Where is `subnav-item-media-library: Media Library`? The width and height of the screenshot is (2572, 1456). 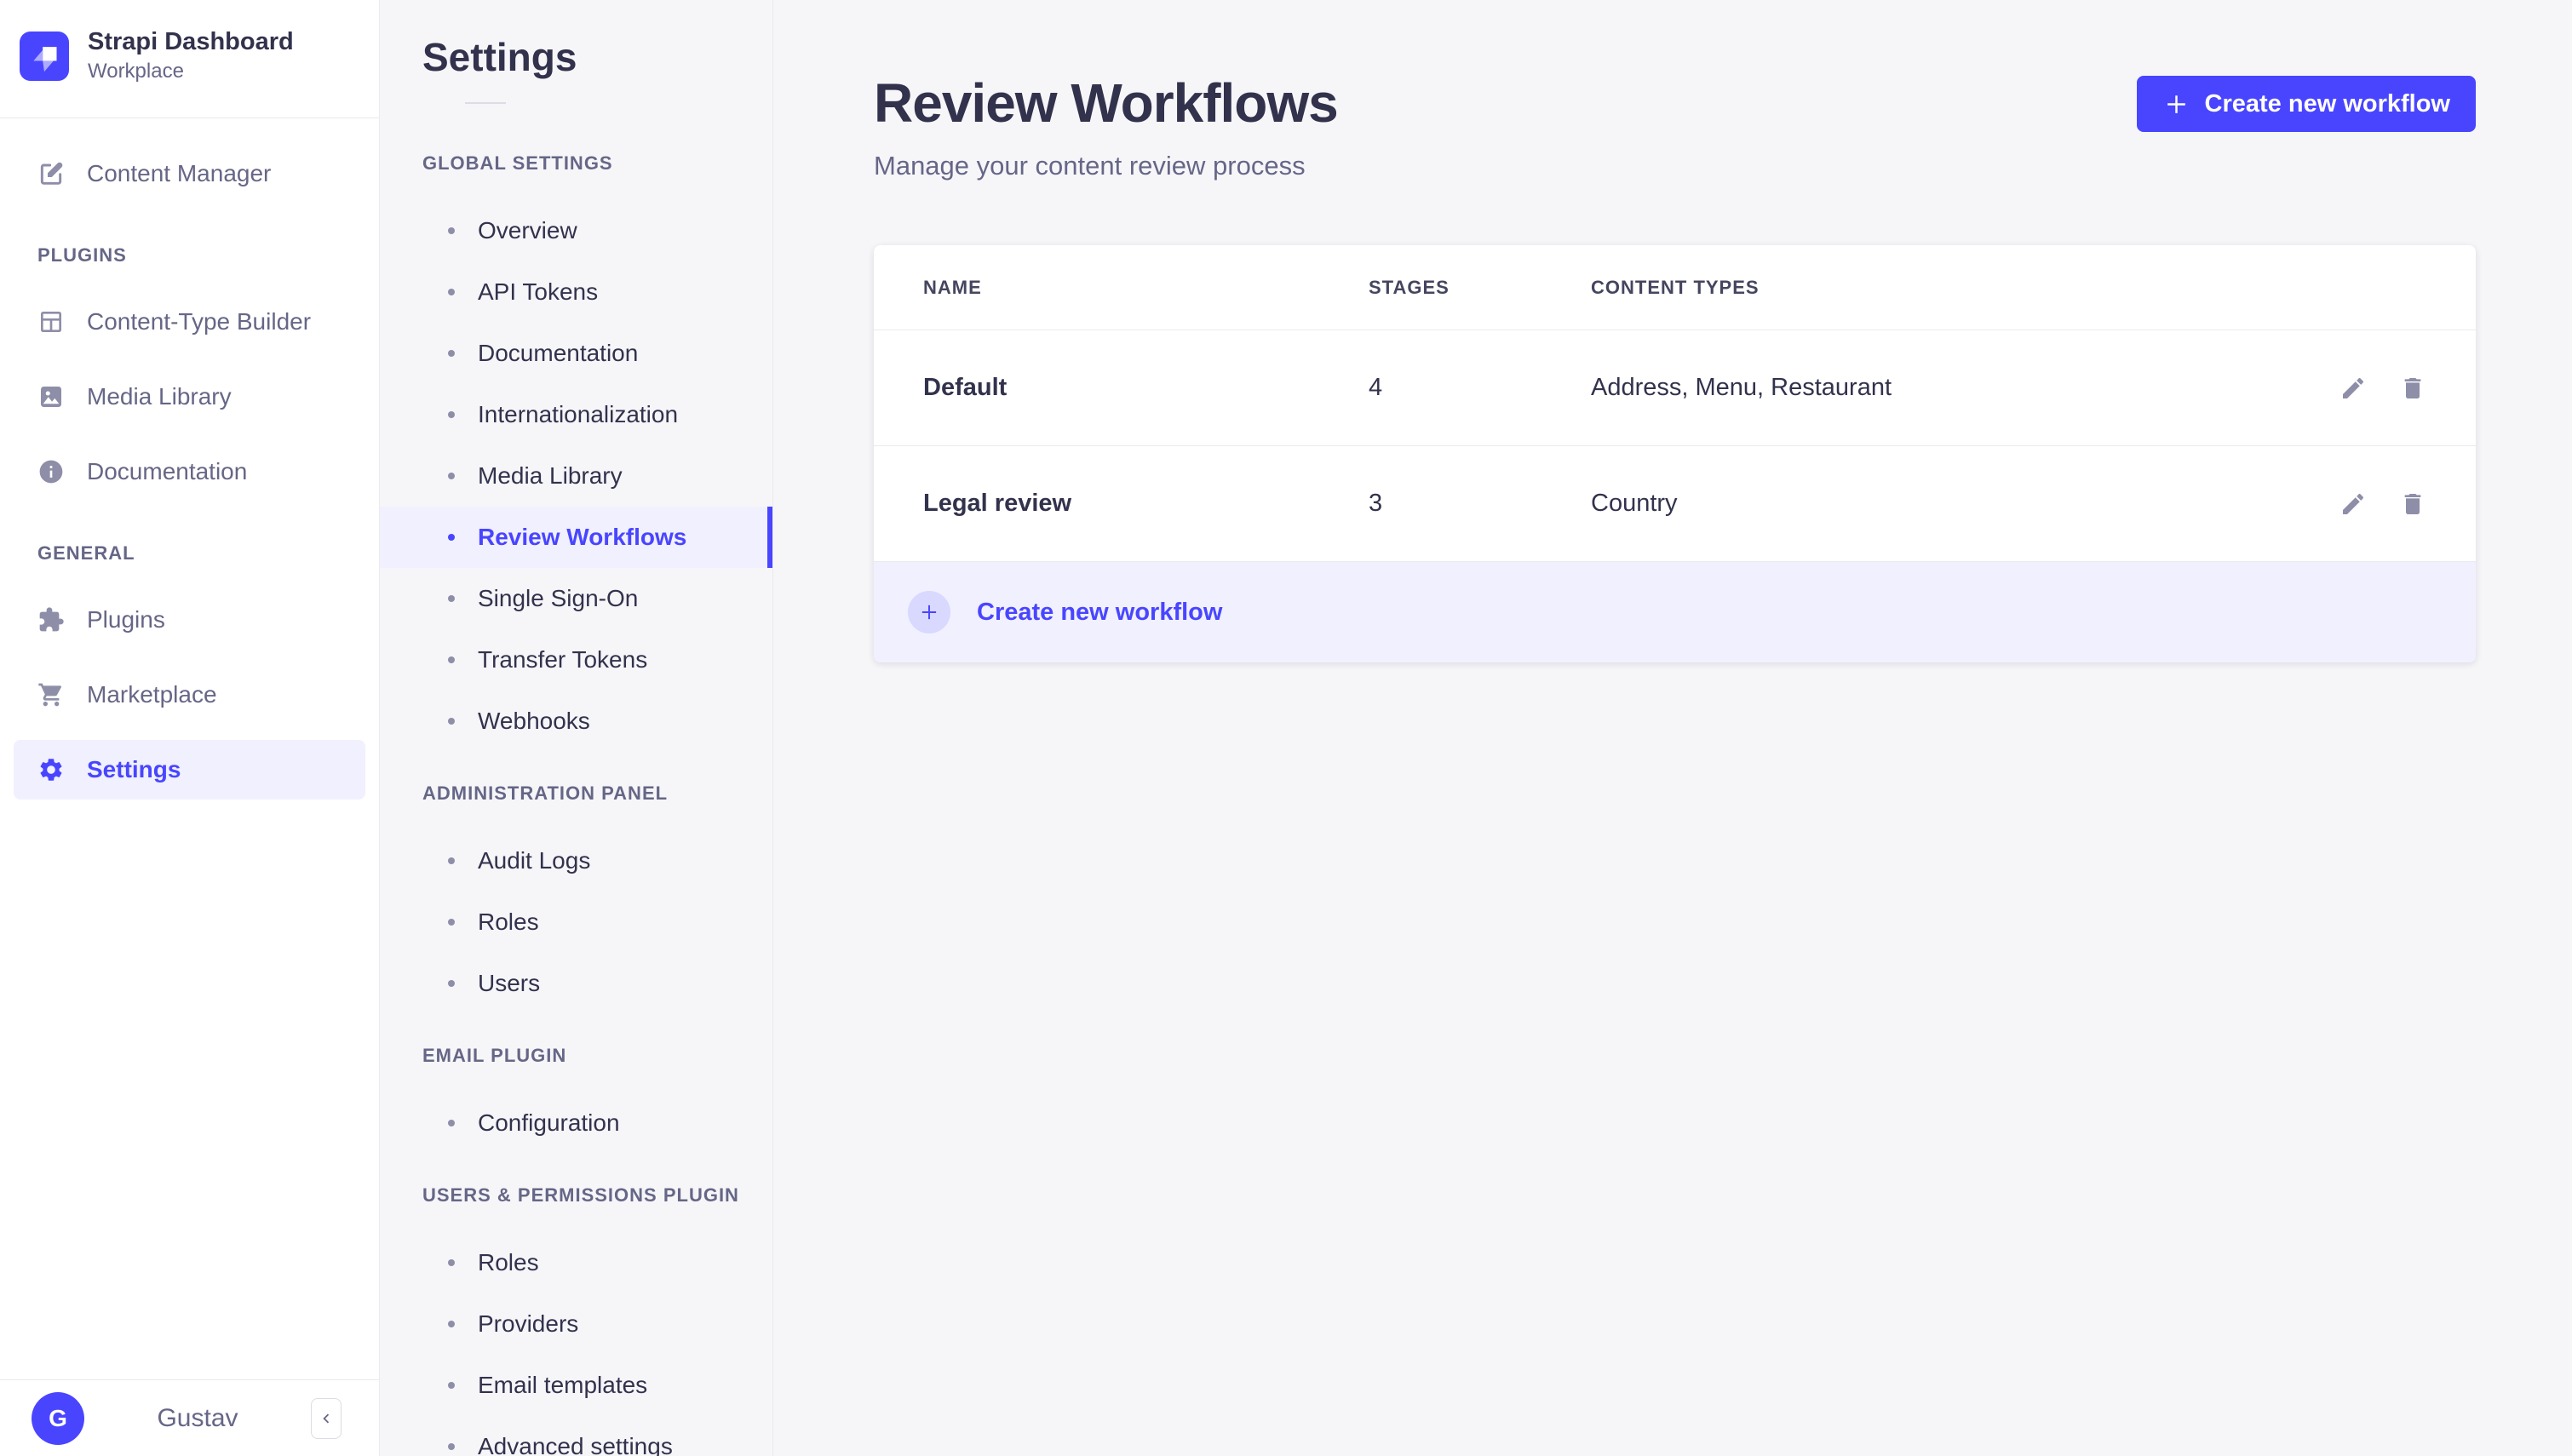
subnav-item-media-library: Media Library is located at coordinates (576, 476).